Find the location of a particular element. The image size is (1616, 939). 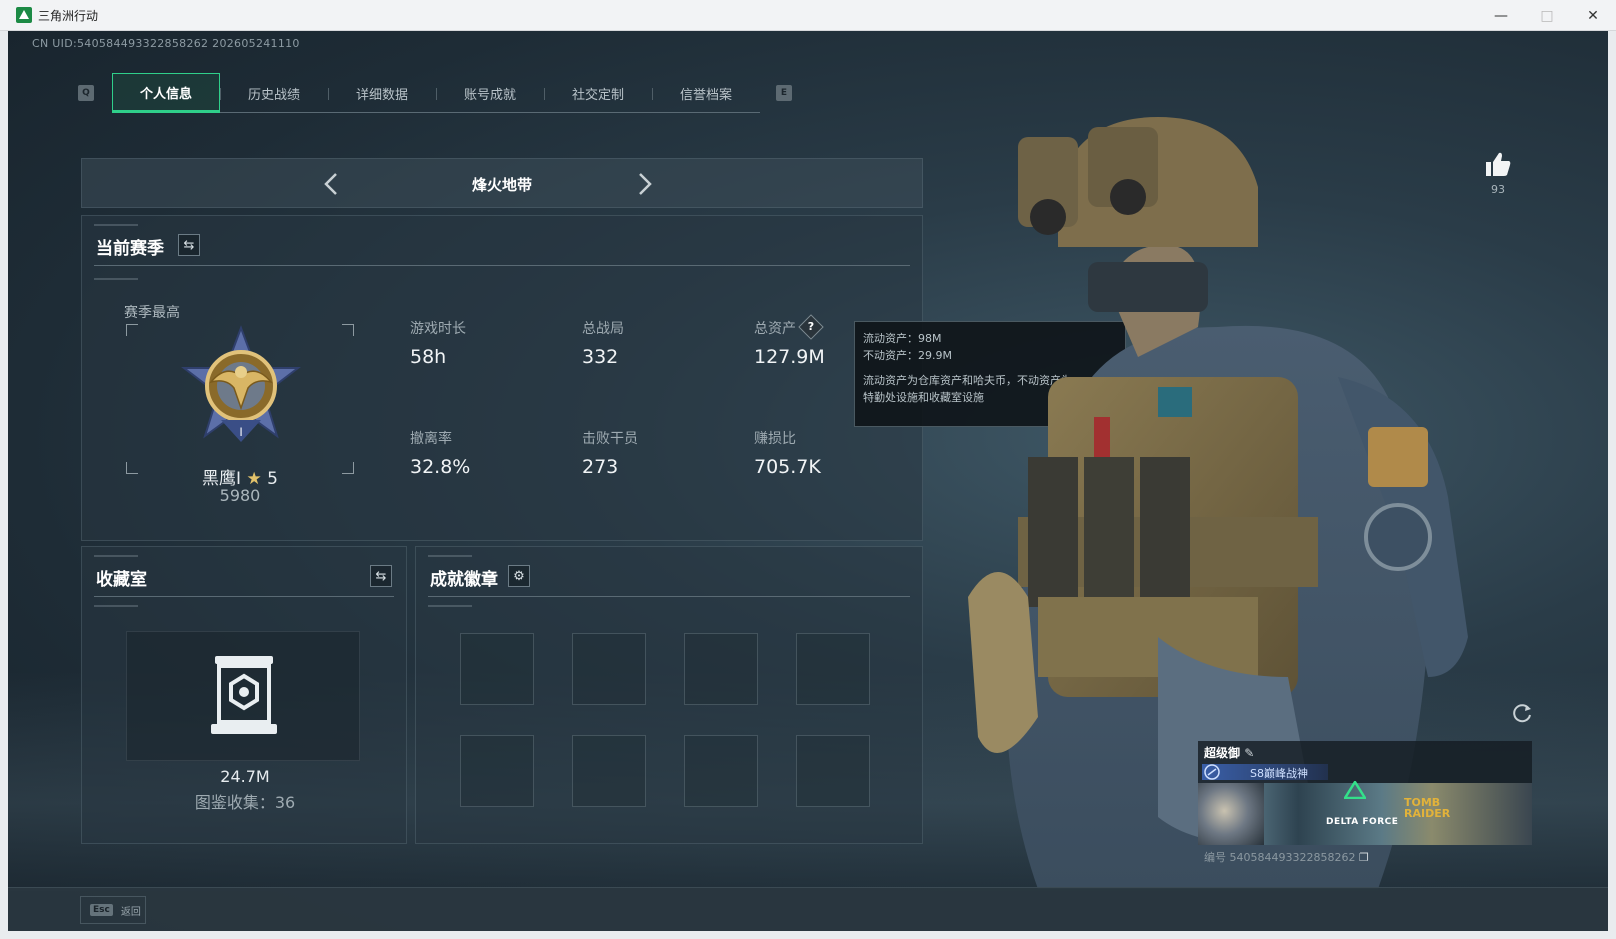

tab-bar: Q 个人信息 历史战绩 详细数据 账号成就 社交定制 信誉档案 E is located at coordinates (435, 93).